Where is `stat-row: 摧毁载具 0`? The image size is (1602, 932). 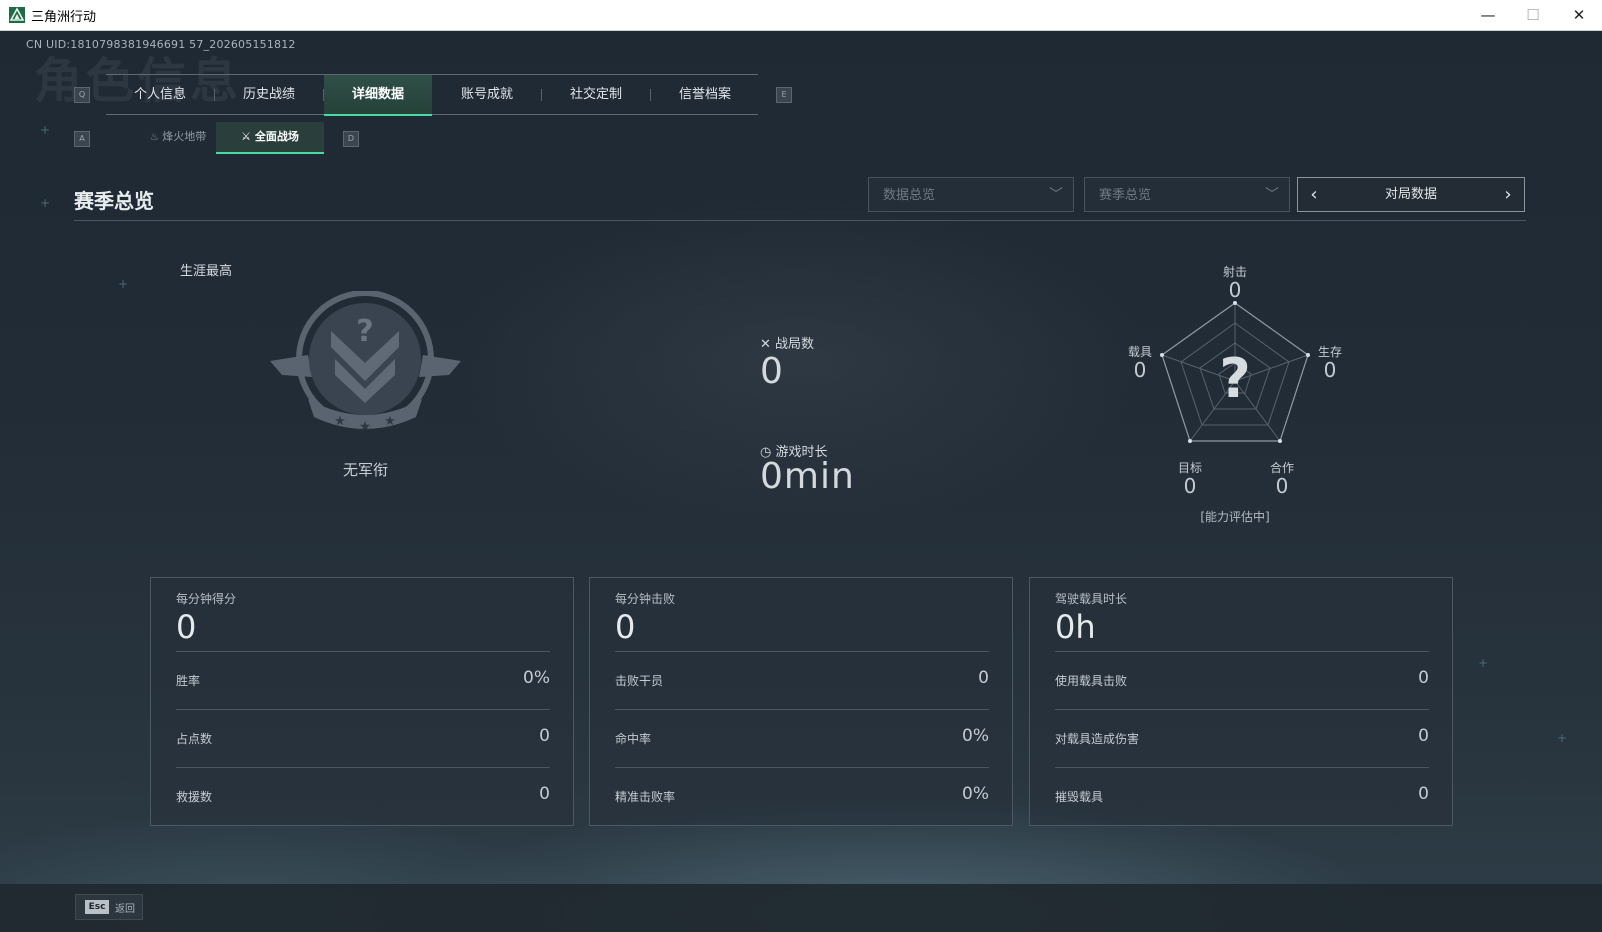
stat-row: 摧毁载具 0 is located at coordinates (1242, 796).